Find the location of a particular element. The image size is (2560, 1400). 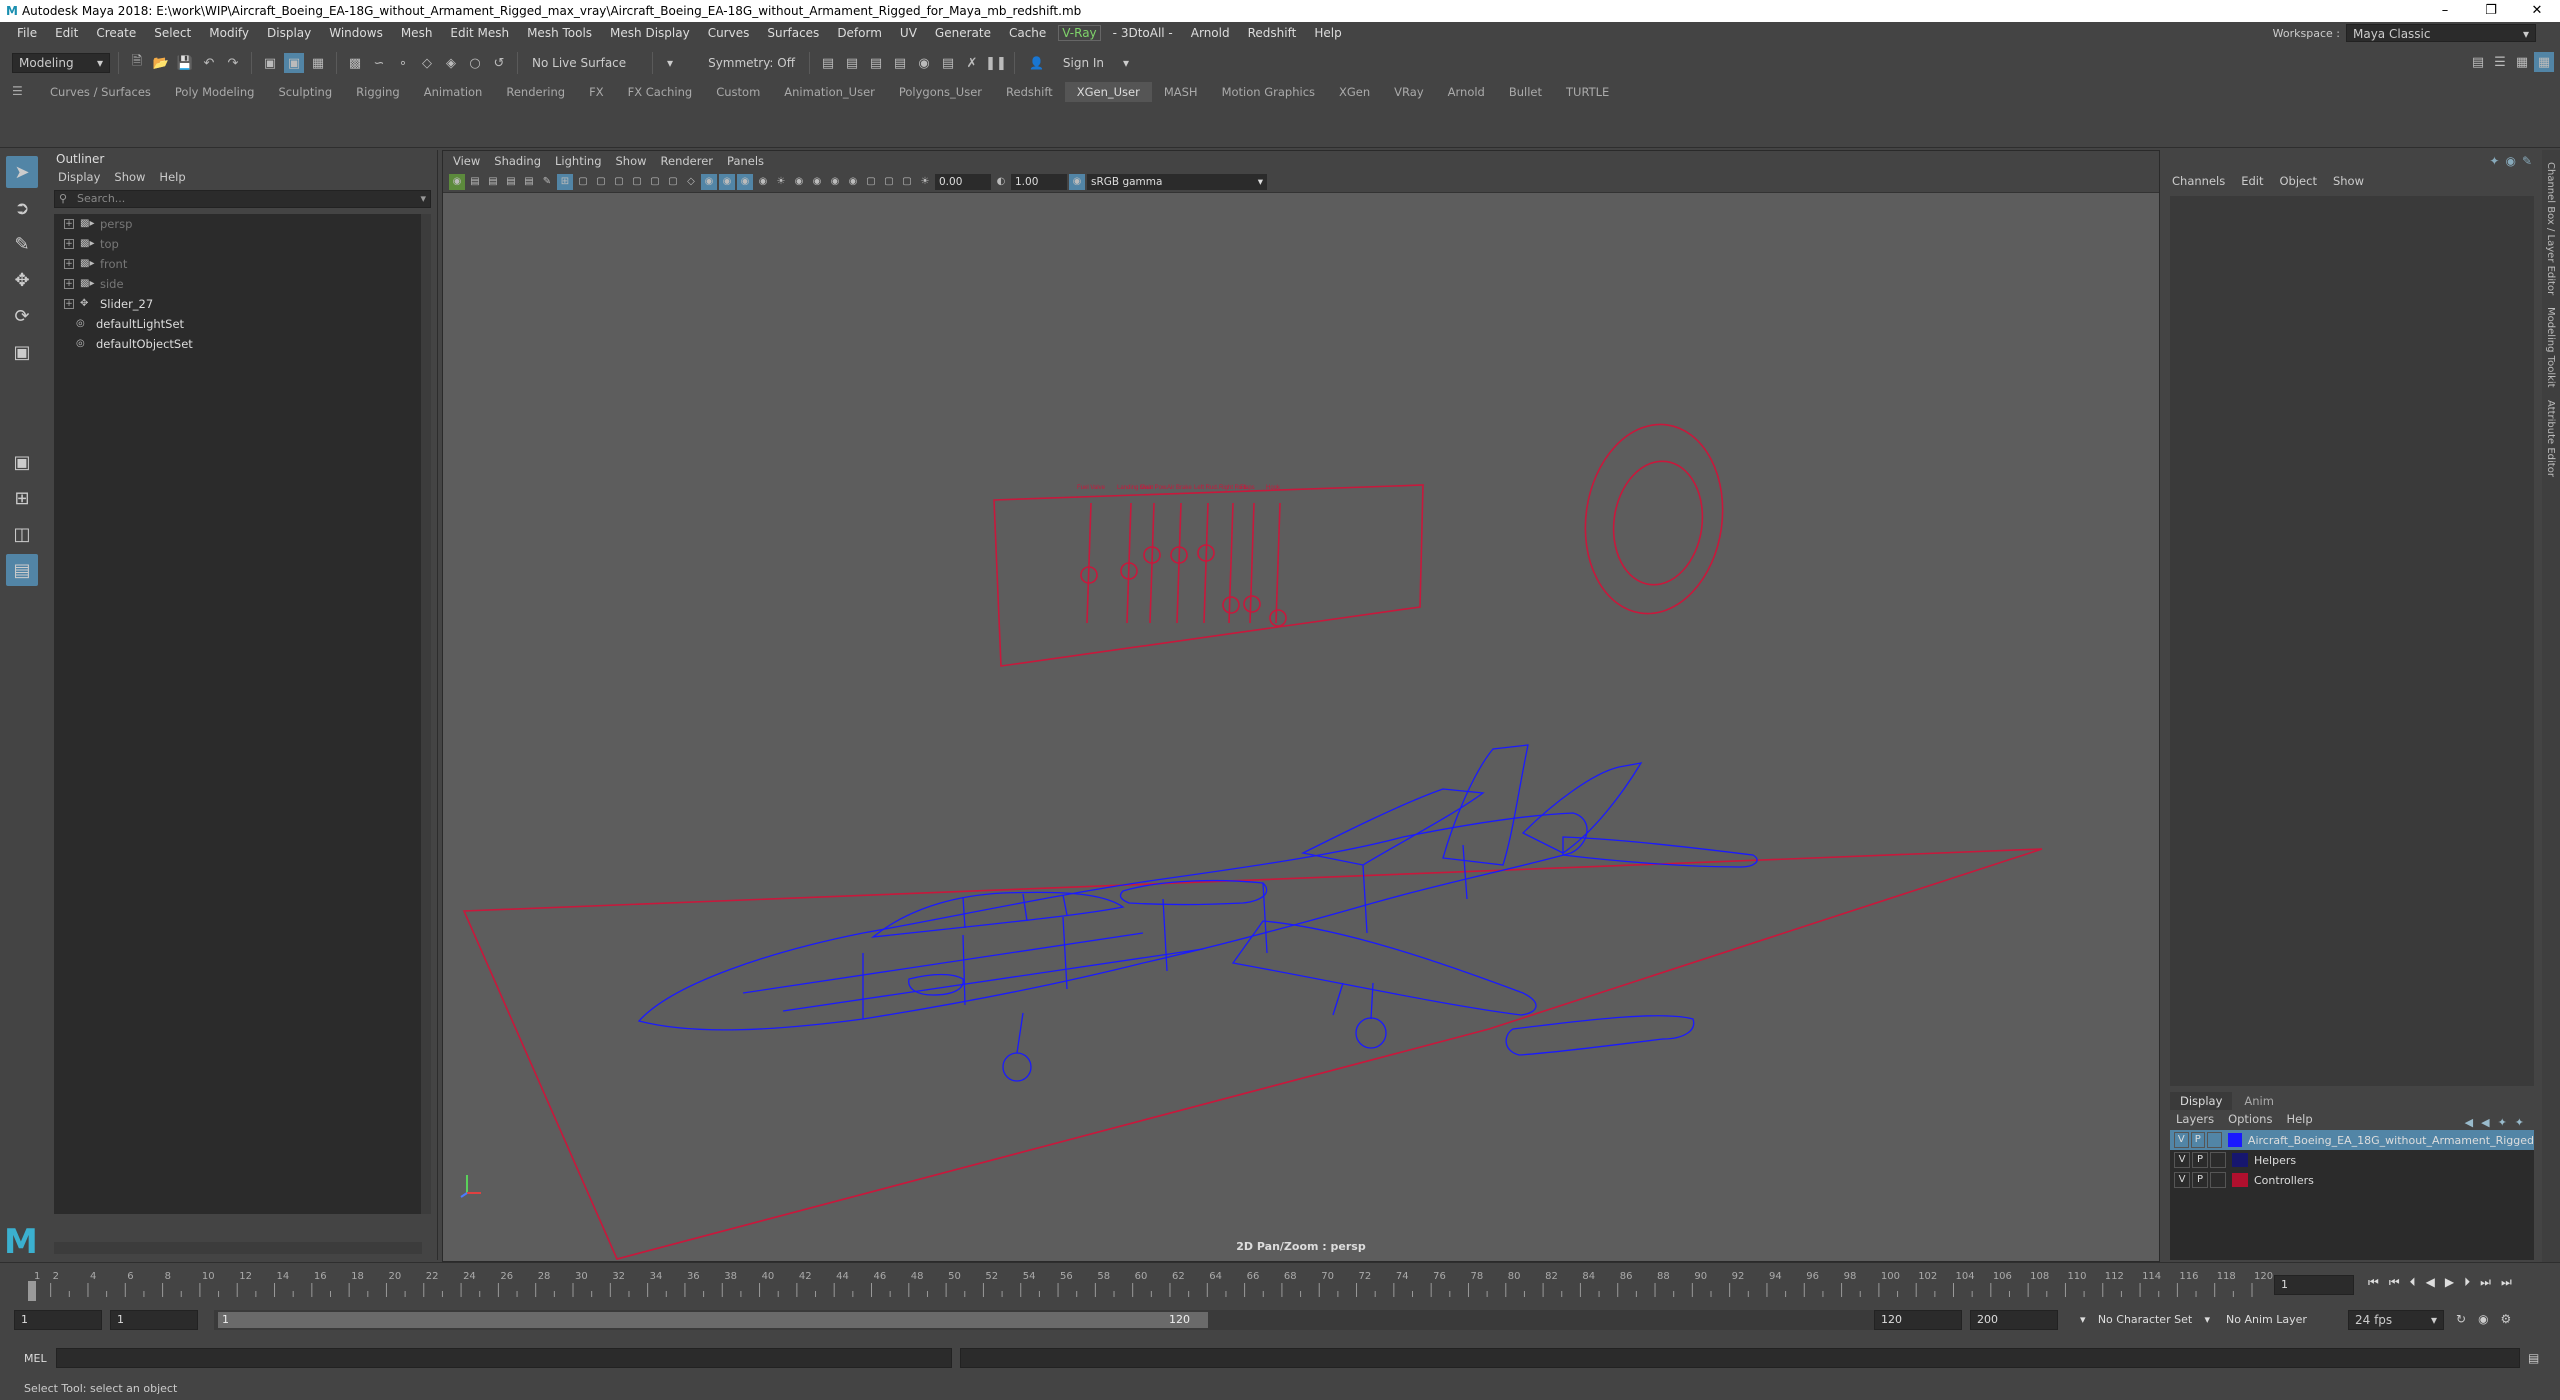

tool-settings-icon: ▦ is located at coordinates (2522, 62).